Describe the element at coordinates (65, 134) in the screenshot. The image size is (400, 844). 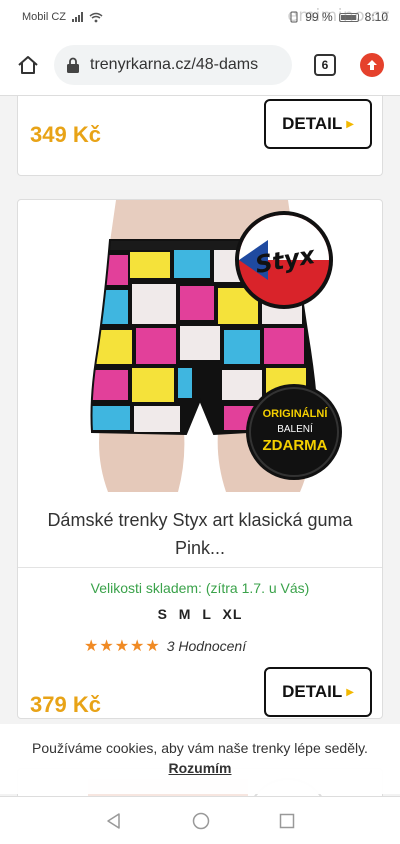
I see `product-price: 349 Kč` at that location.